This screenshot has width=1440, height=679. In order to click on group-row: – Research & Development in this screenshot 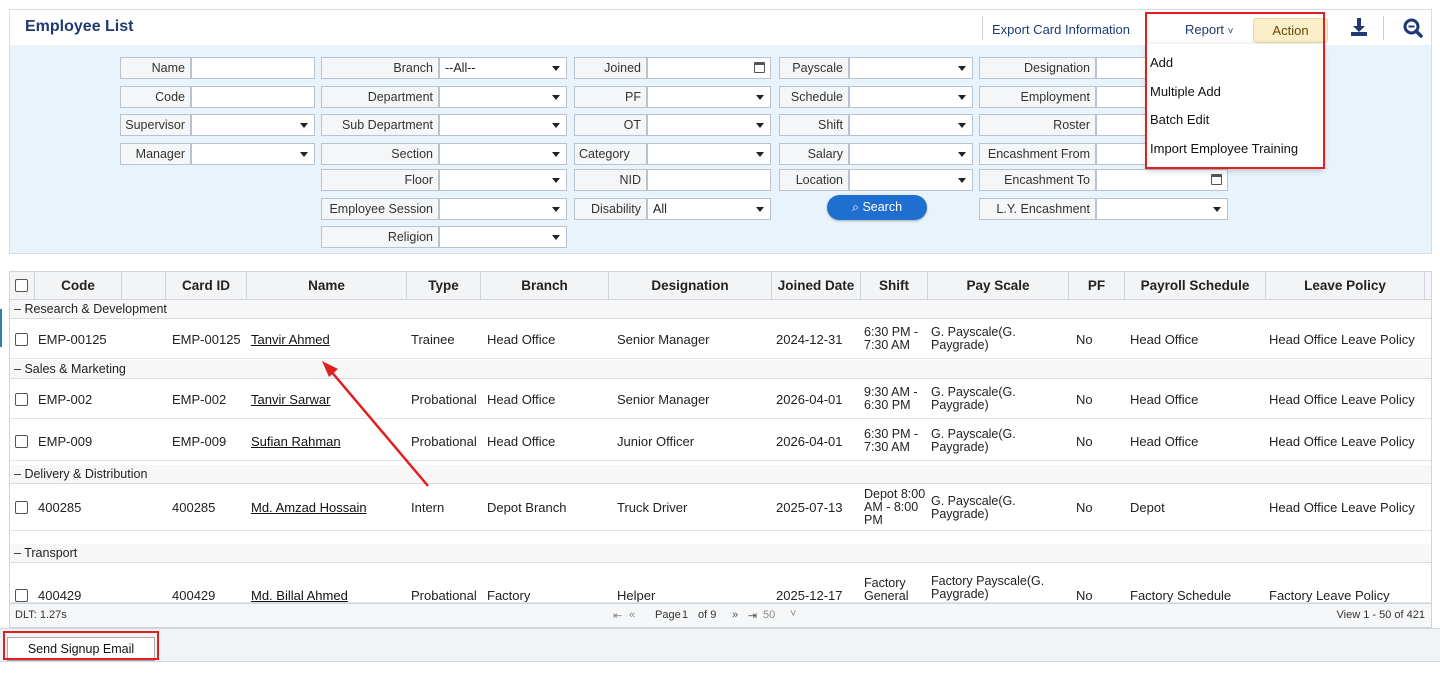, I will do `click(720, 309)`.